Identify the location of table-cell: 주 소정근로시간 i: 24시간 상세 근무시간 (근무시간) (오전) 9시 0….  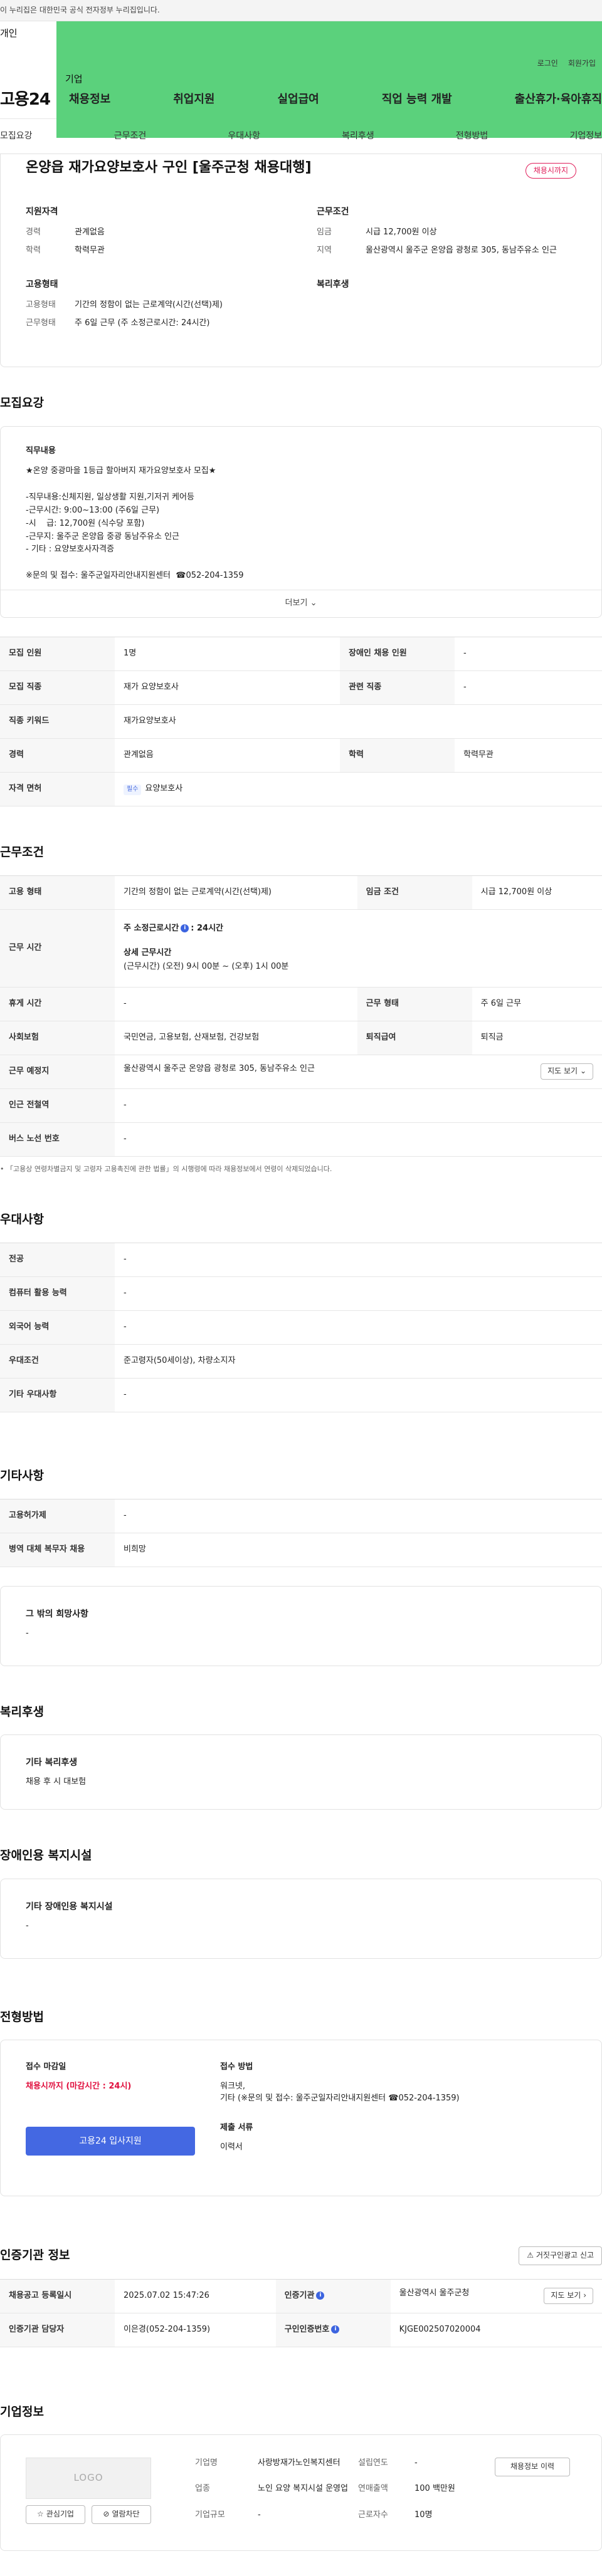
(358, 948).